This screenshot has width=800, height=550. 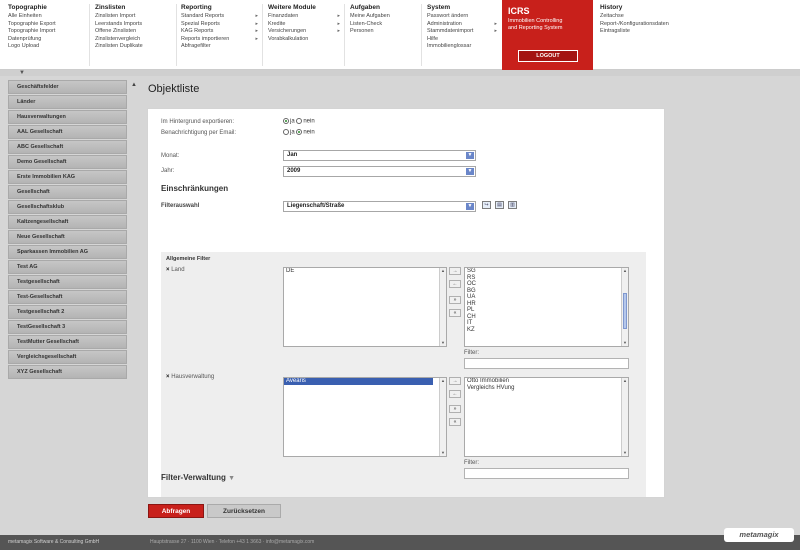 What do you see at coordinates (464, 40) in the screenshot?
I see `nav-item: Hilfe` at bounding box center [464, 40].